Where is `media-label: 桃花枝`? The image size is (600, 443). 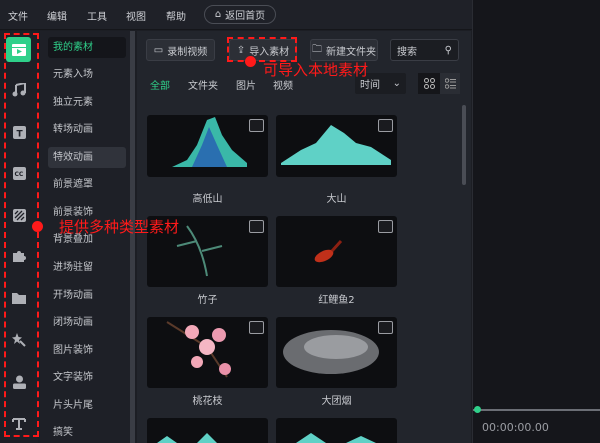
media-label: 桃花枝 is located at coordinates (207, 401).